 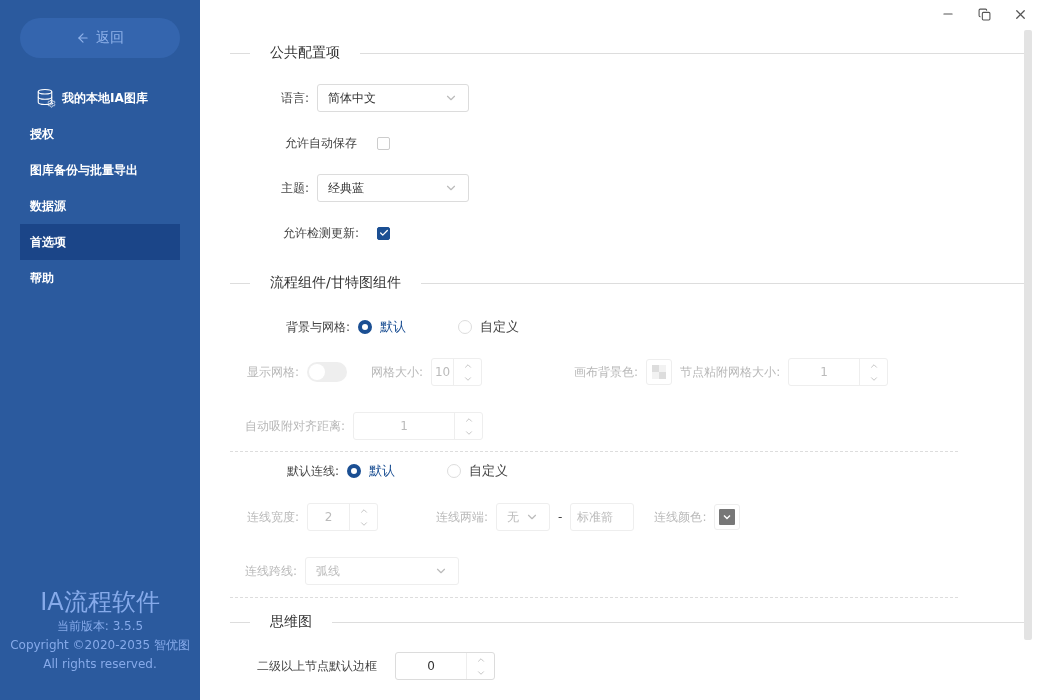 I want to click on field-label: 连线两端:, so click(x=462, y=517).